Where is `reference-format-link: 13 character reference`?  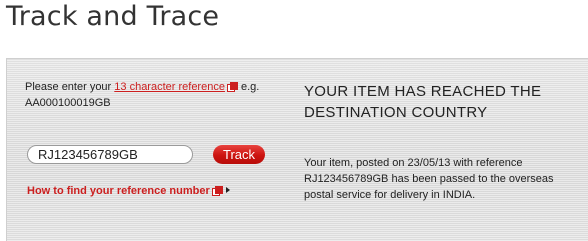
reference-format-link: 13 character reference is located at coordinates (169, 87).